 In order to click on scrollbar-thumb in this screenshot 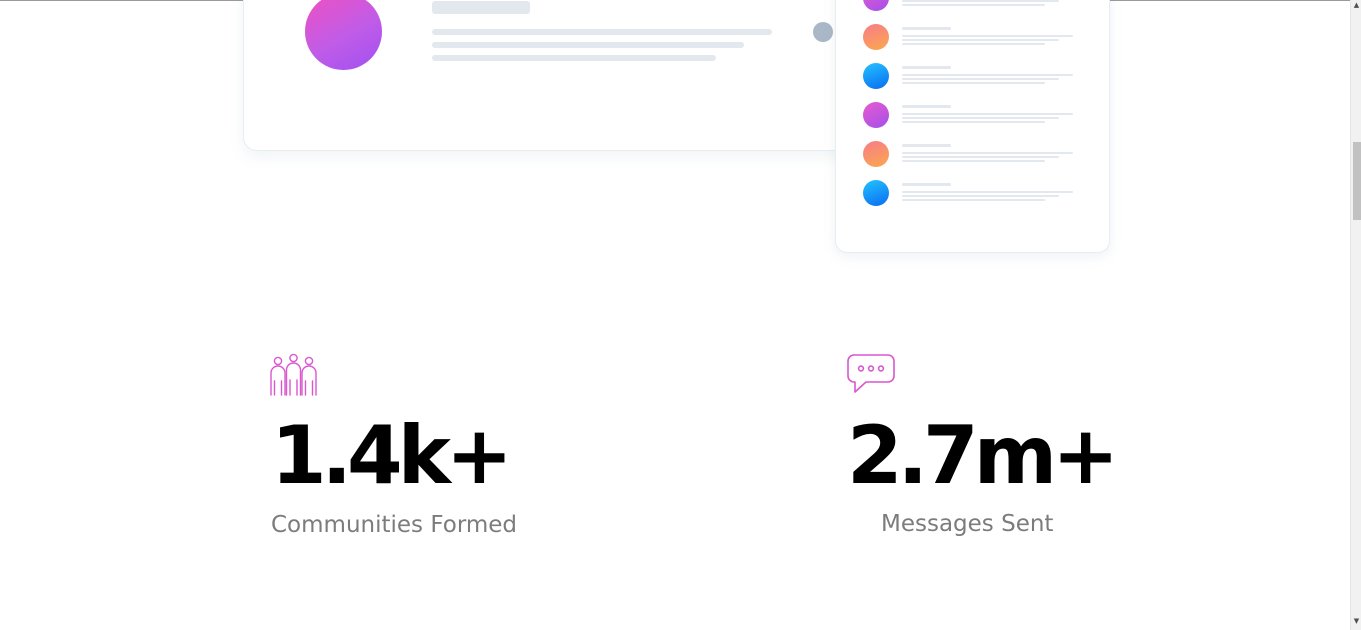, I will do `click(1357, 181)`.